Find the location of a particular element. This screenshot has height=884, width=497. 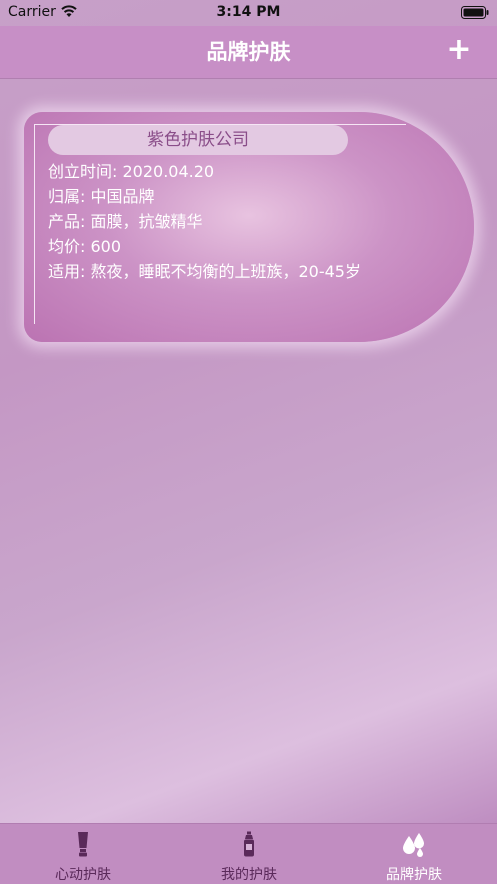

tab-heart-skincare: 心动护肤 is located at coordinates (83, 854).